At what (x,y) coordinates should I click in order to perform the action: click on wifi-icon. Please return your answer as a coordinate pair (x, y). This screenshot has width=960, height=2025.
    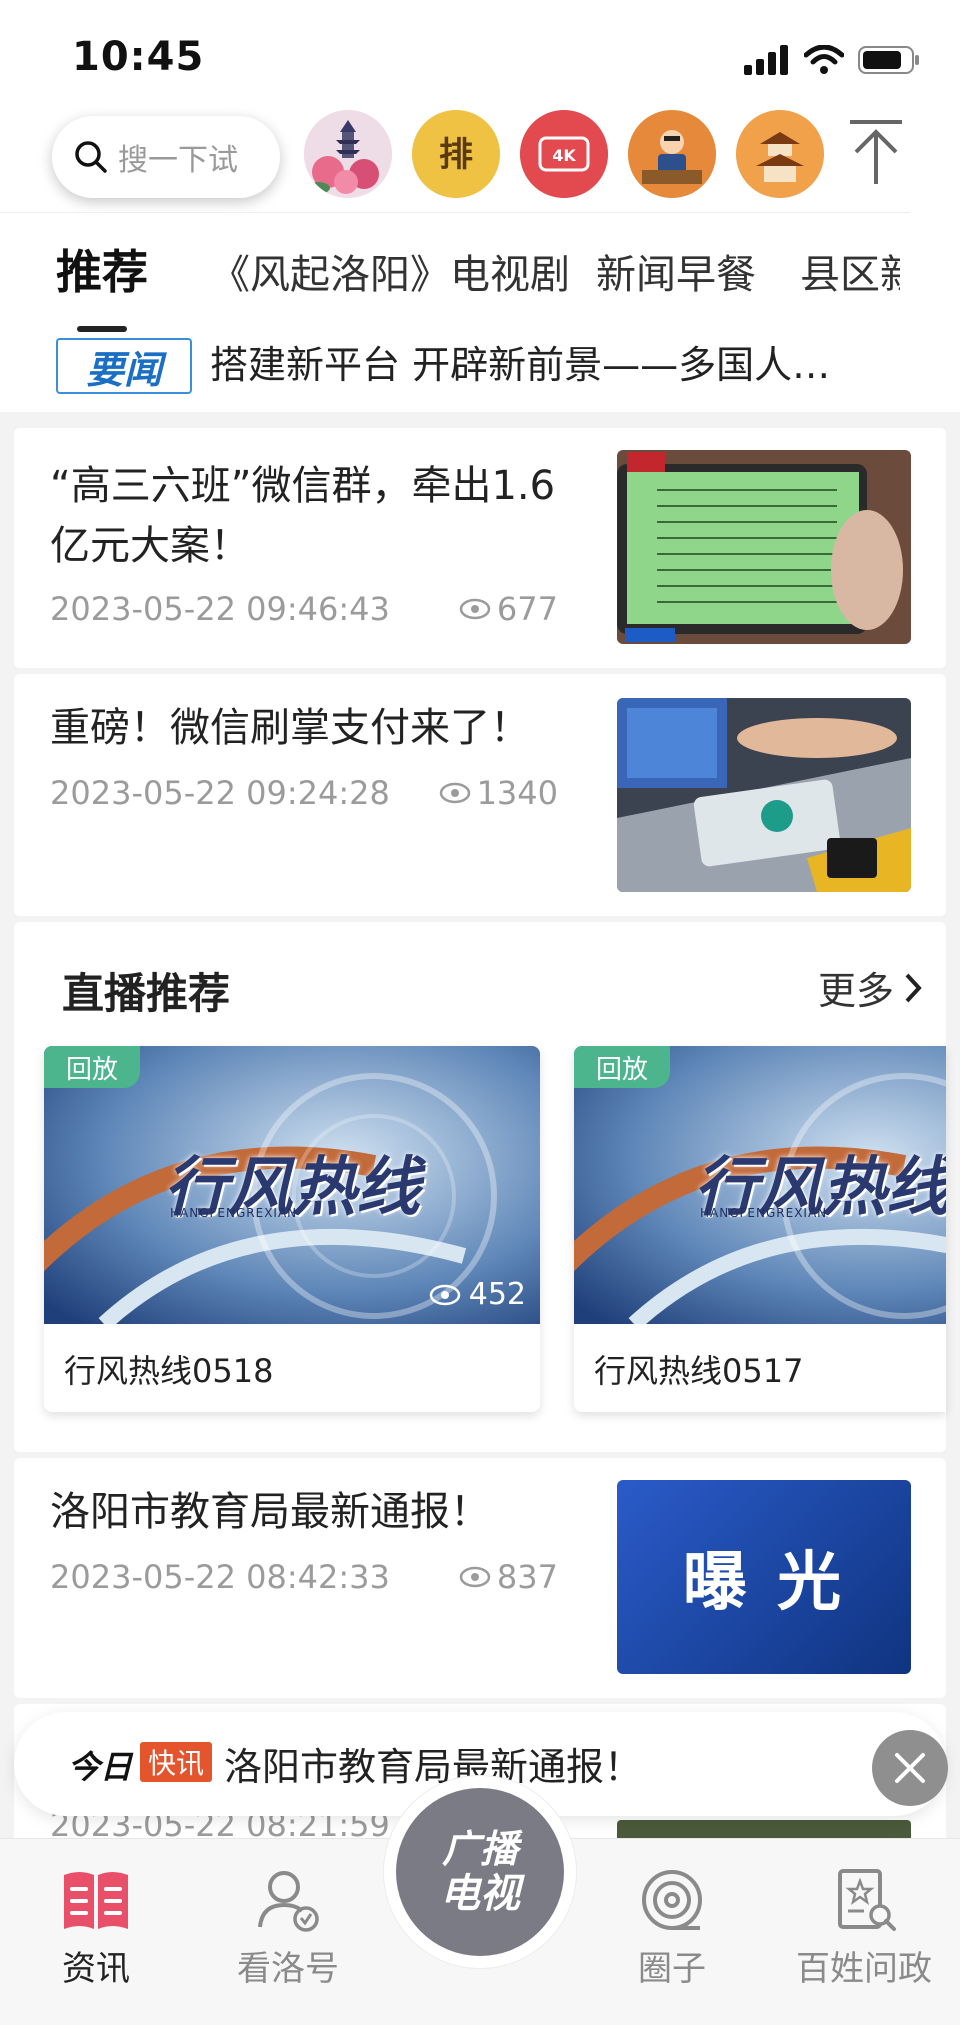
    Looking at the image, I should click on (824, 59).